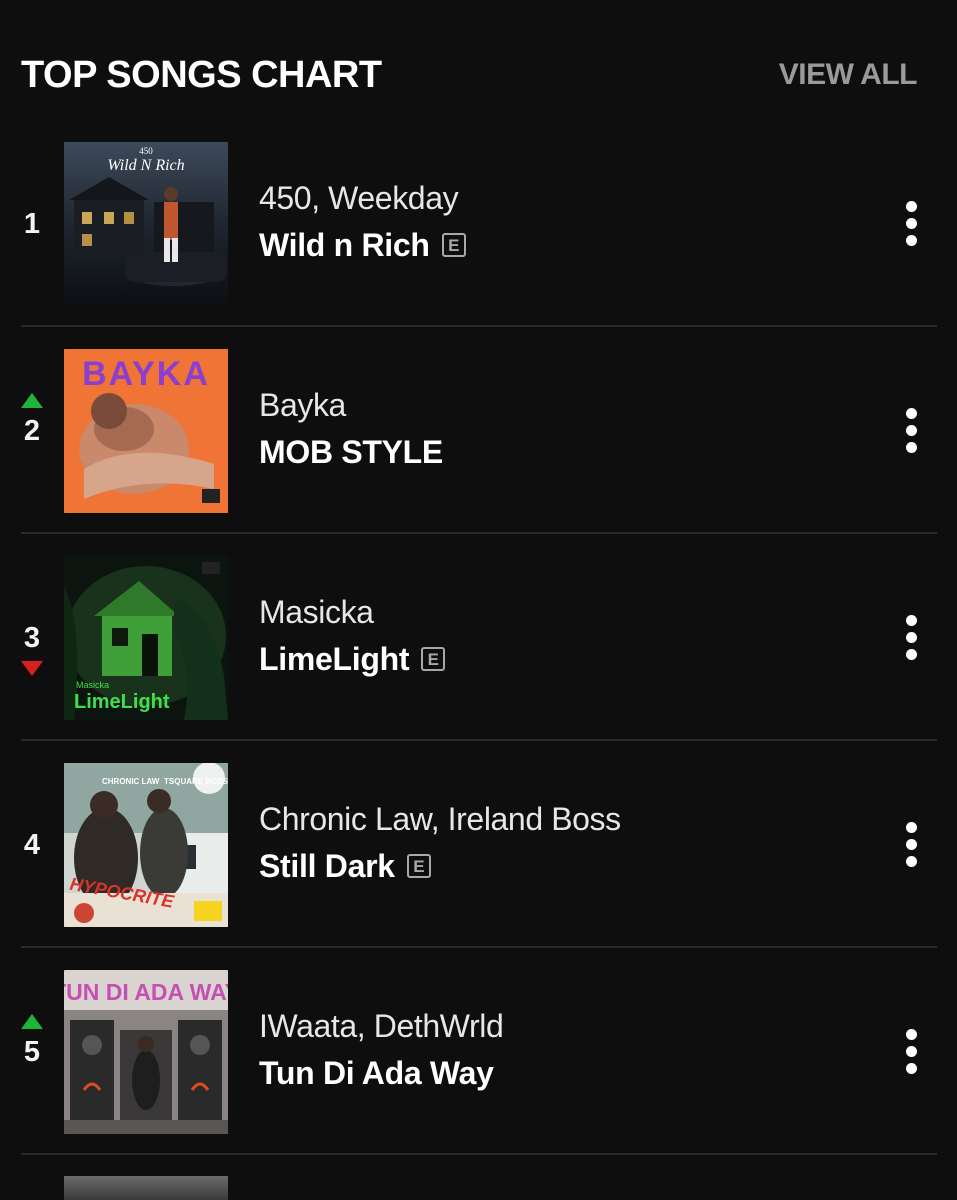 The width and height of the screenshot is (957, 1200). Describe the element at coordinates (145, 165) in the screenshot. I see `album-art-text-main: Wild N Rich` at that location.